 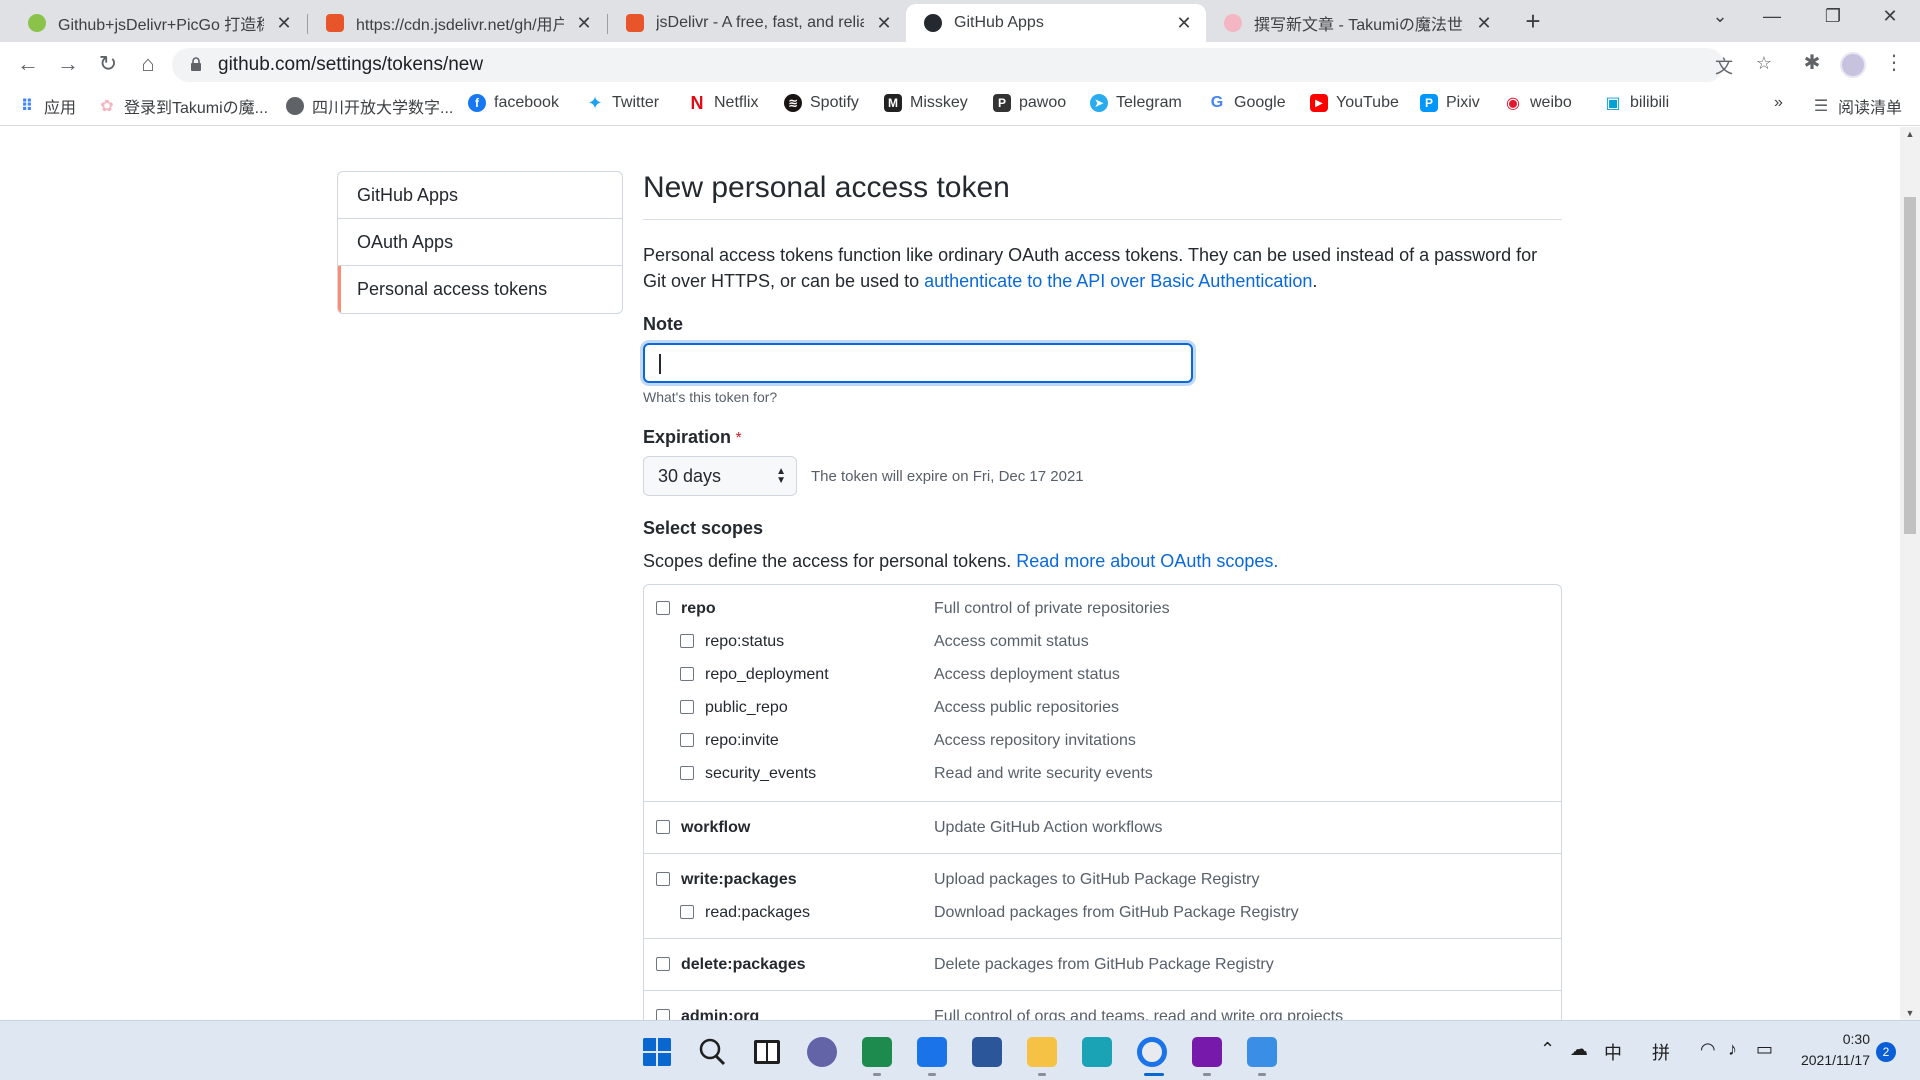 I want to click on battery-icon: ▭, so click(x=1764, y=1049).